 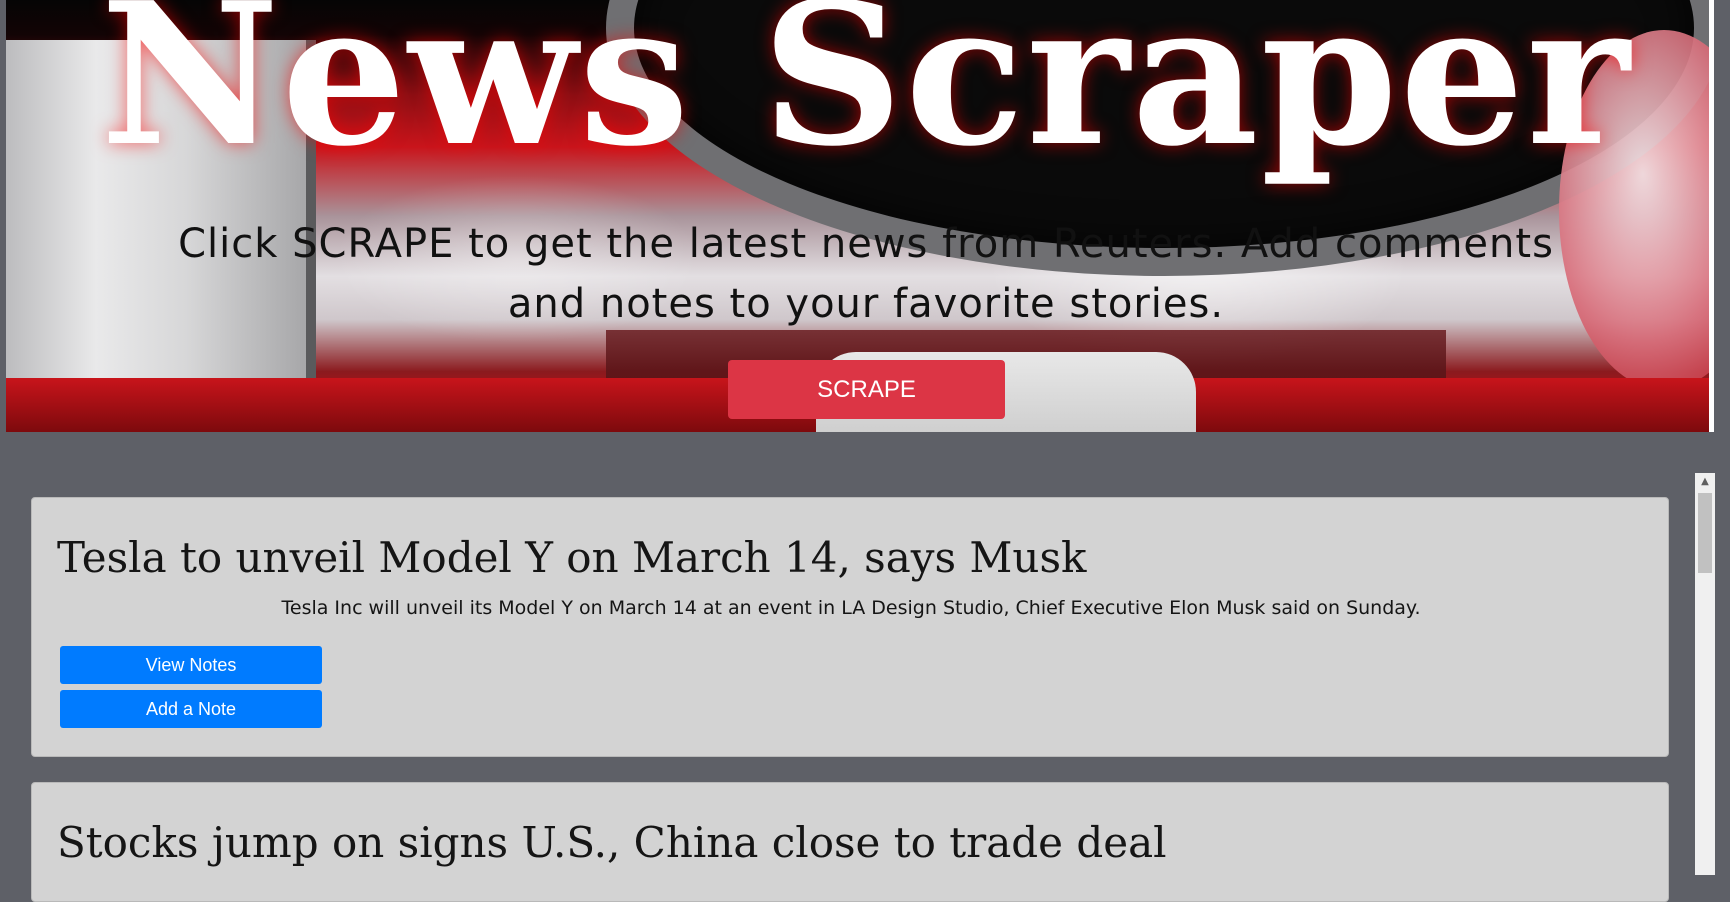 I want to click on add-note-button: Add a Note, so click(x=191, y=709).